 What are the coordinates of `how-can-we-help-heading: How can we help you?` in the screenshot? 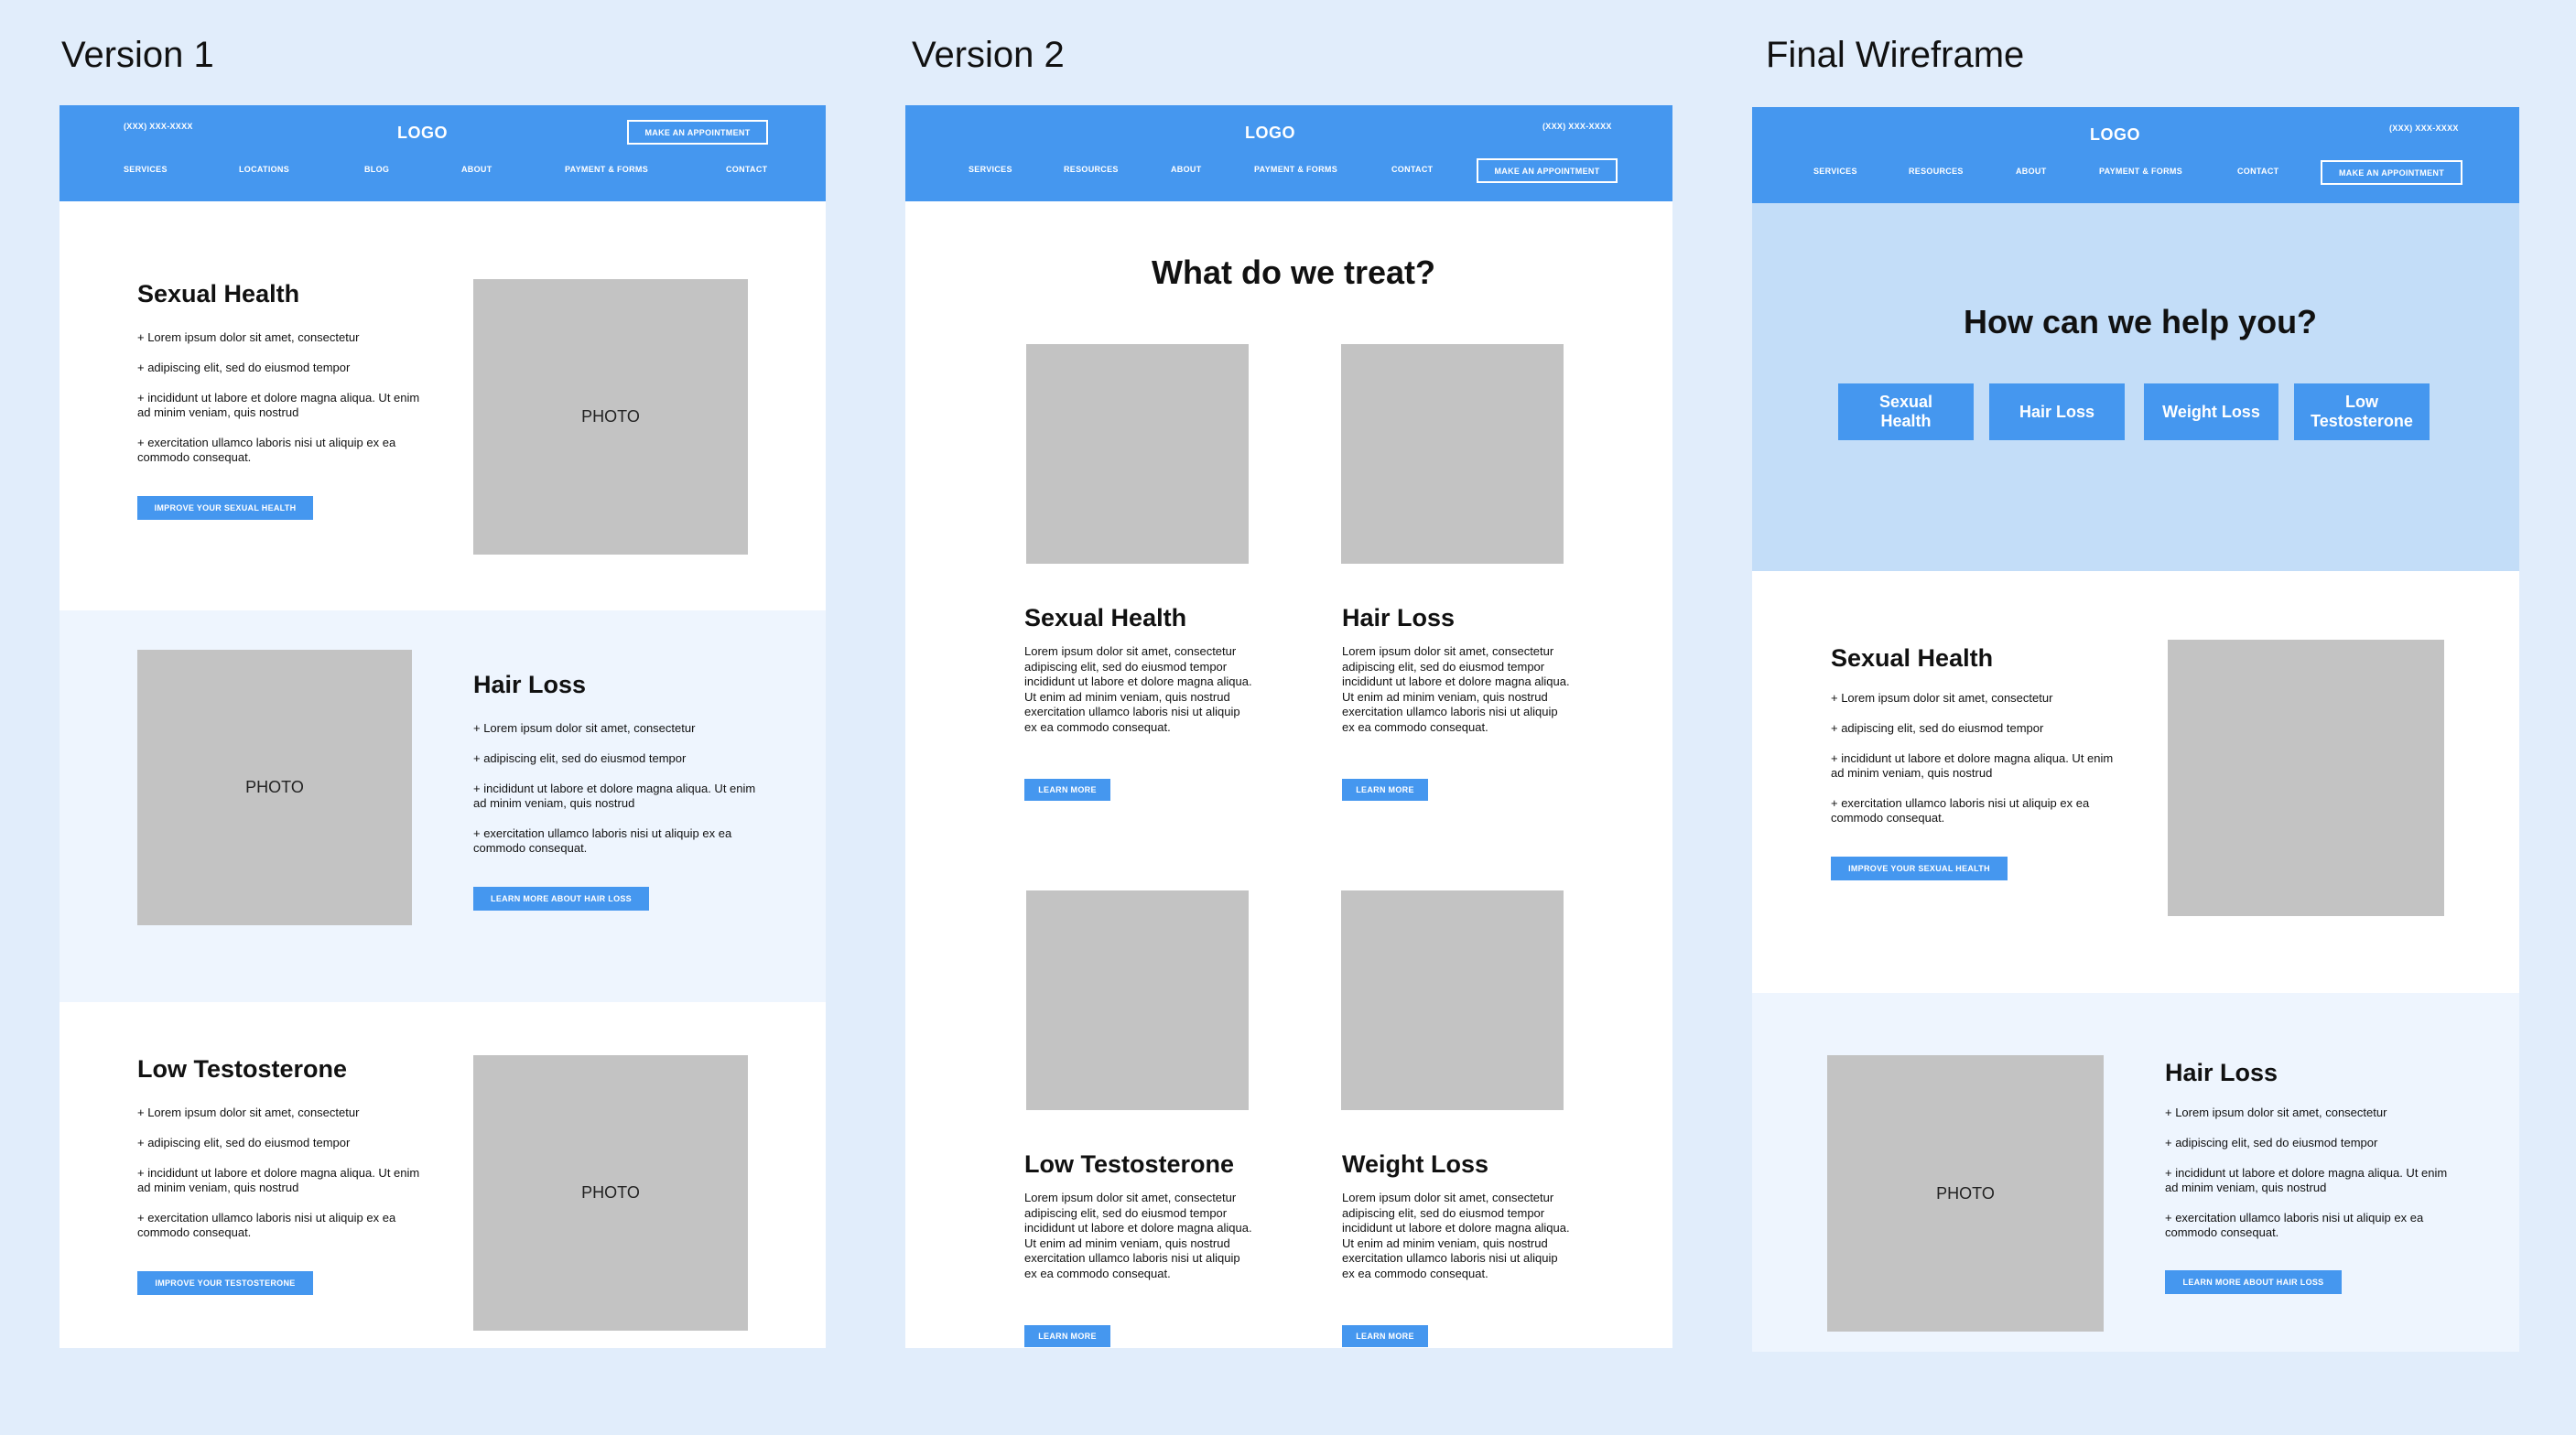 It's located at (2141, 321).